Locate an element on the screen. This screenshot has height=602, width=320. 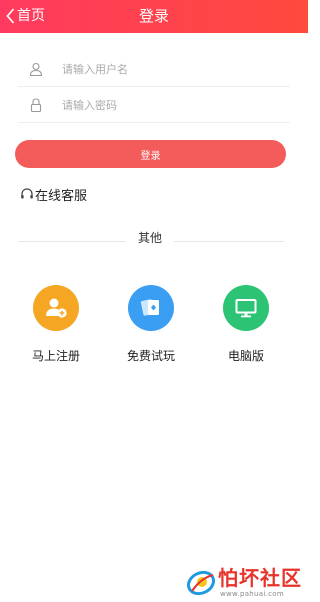
login-button: 登录 is located at coordinates (150, 154).